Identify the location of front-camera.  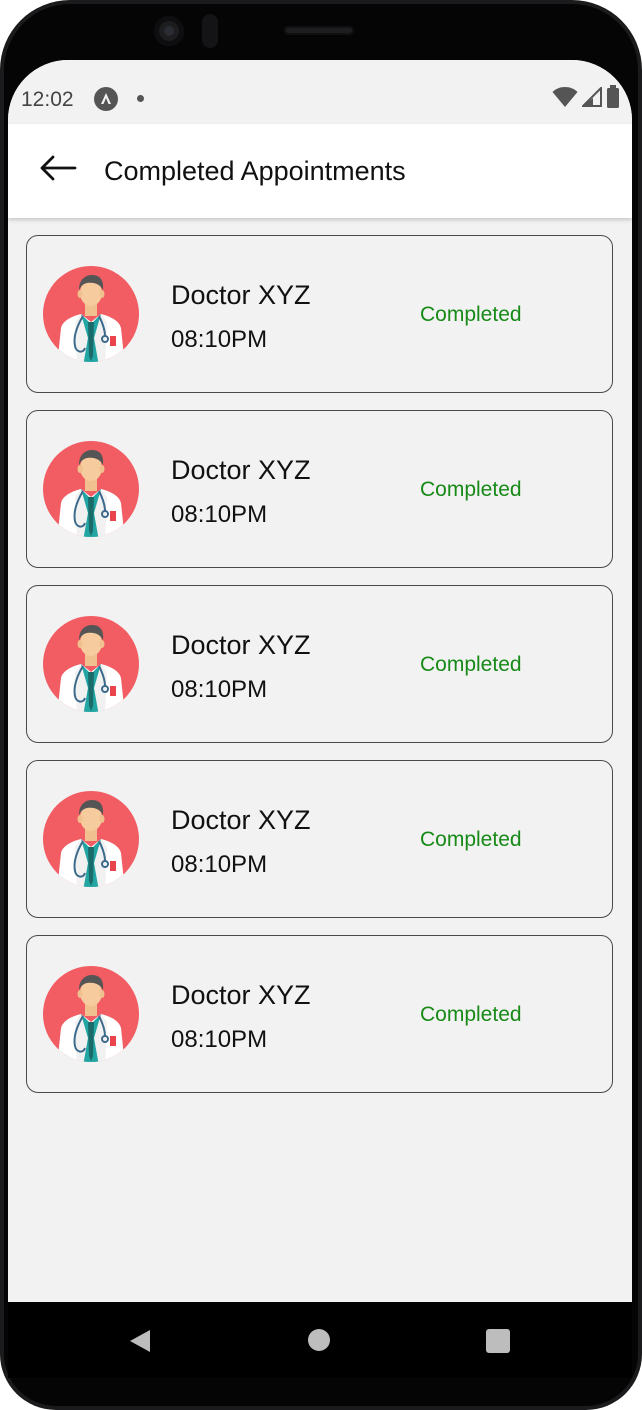
(169, 31).